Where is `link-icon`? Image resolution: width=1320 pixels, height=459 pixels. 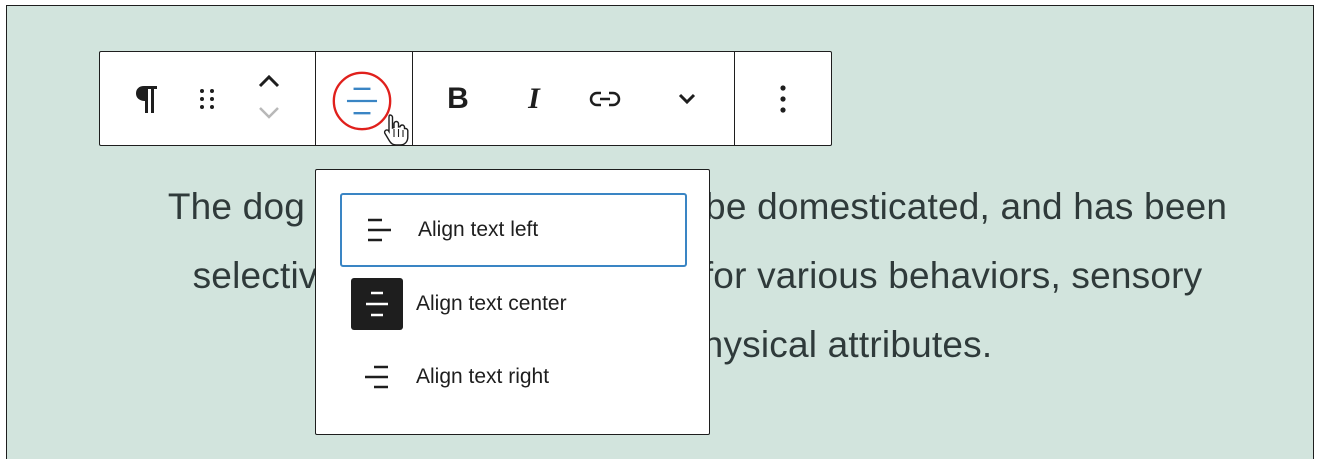 link-icon is located at coordinates (605, 99).